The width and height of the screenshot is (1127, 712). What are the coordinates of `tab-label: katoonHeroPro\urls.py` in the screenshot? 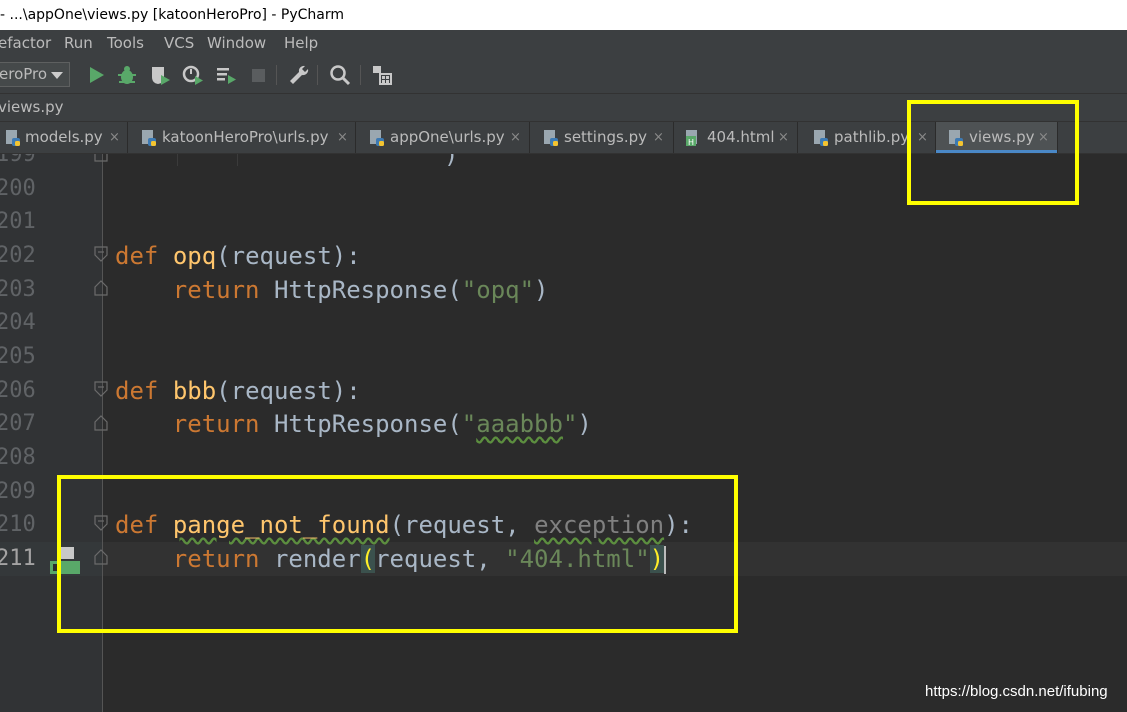 It's located at (245, 137).